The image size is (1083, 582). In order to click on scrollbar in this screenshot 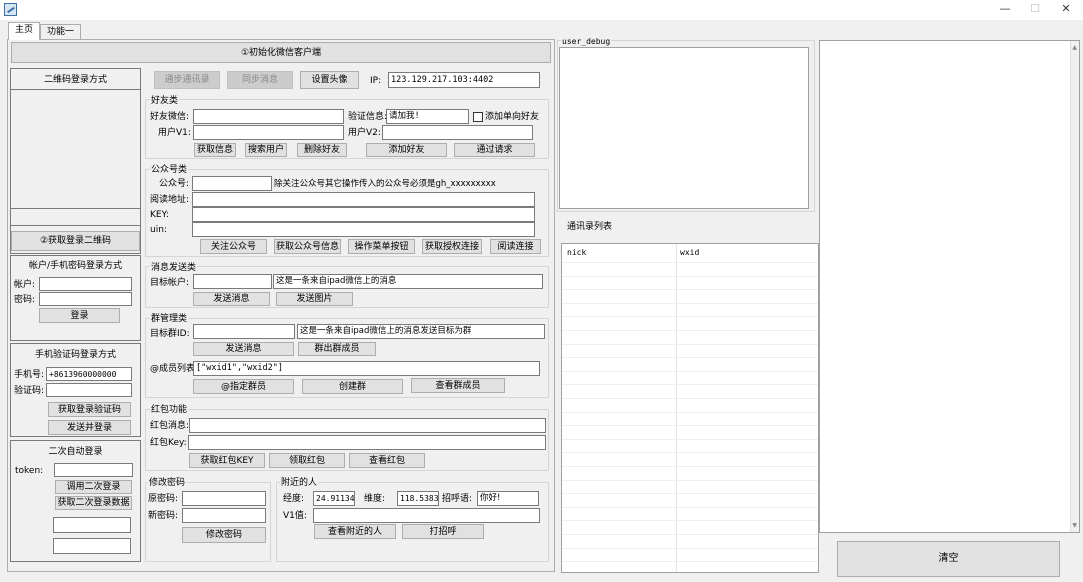, I will do `click(1074, 286)`.